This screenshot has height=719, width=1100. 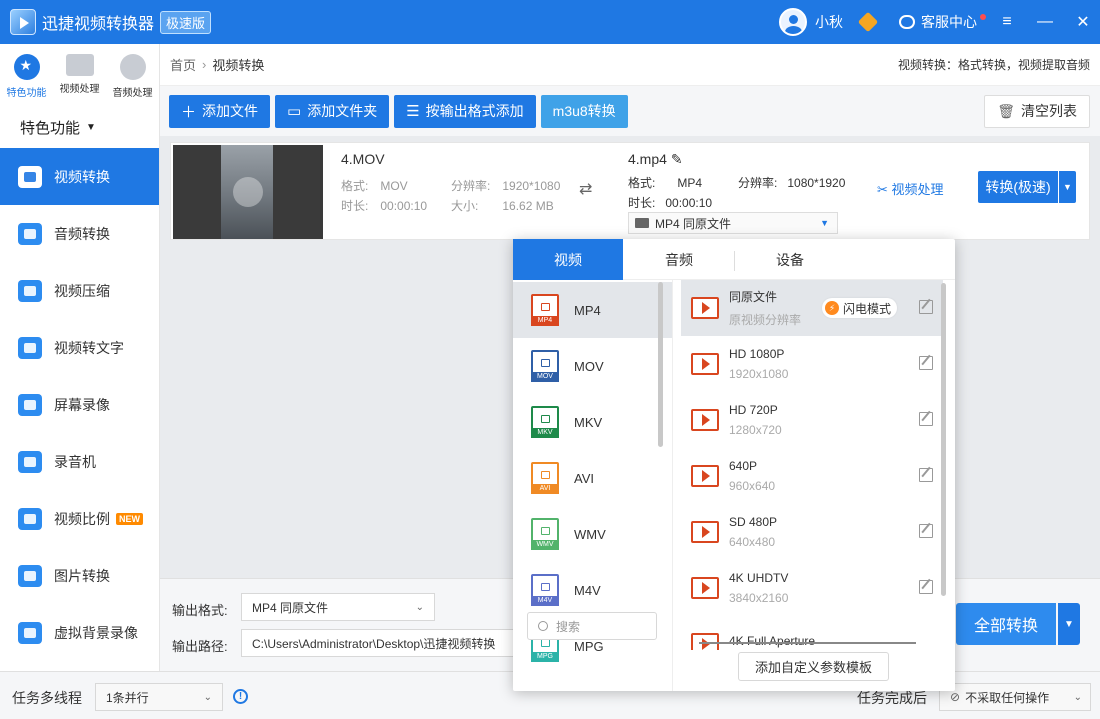 What do you see at coordinates (545, 657) in the screenshot?
I see `format-icon-label: MPG` at bounding box center [545, 657].